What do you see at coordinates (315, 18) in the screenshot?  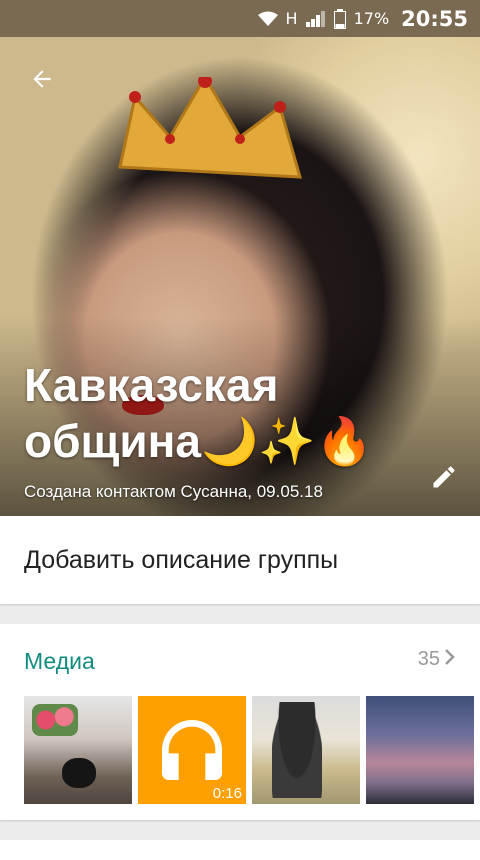 I see `signal-icon` at bounding box center [315, 18].